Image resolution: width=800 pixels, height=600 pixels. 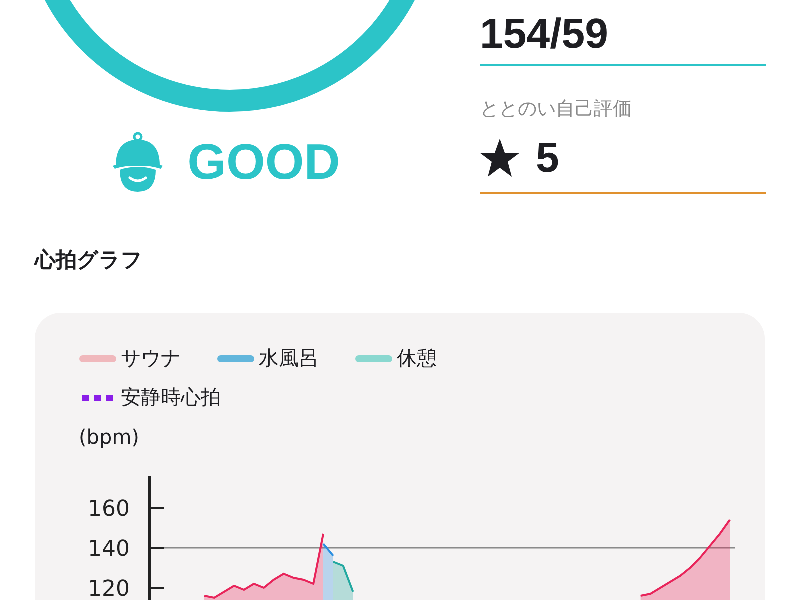 I want to click on blood-pressure-value: 154/59, so click(x=623, y=38).